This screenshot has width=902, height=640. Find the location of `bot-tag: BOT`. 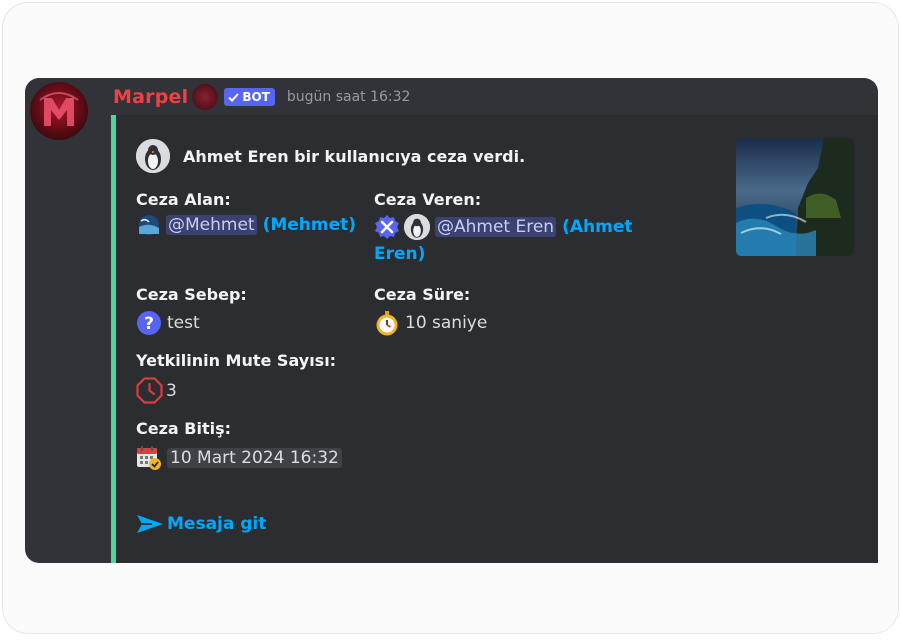

bot-tag: BOT is located at coordinates (249, 97).